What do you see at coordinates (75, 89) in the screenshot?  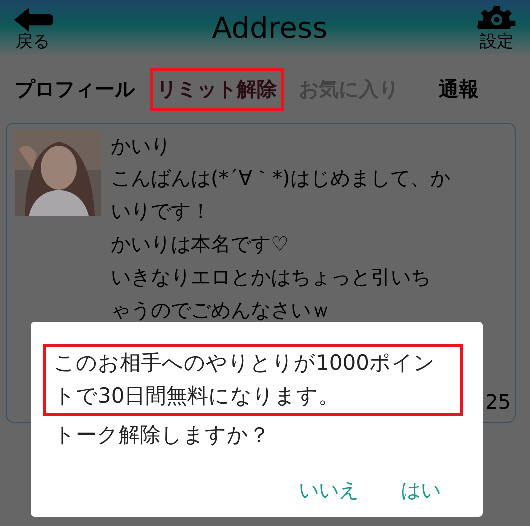 I see `tab: プロフィール` at bounding box center [75, 89].